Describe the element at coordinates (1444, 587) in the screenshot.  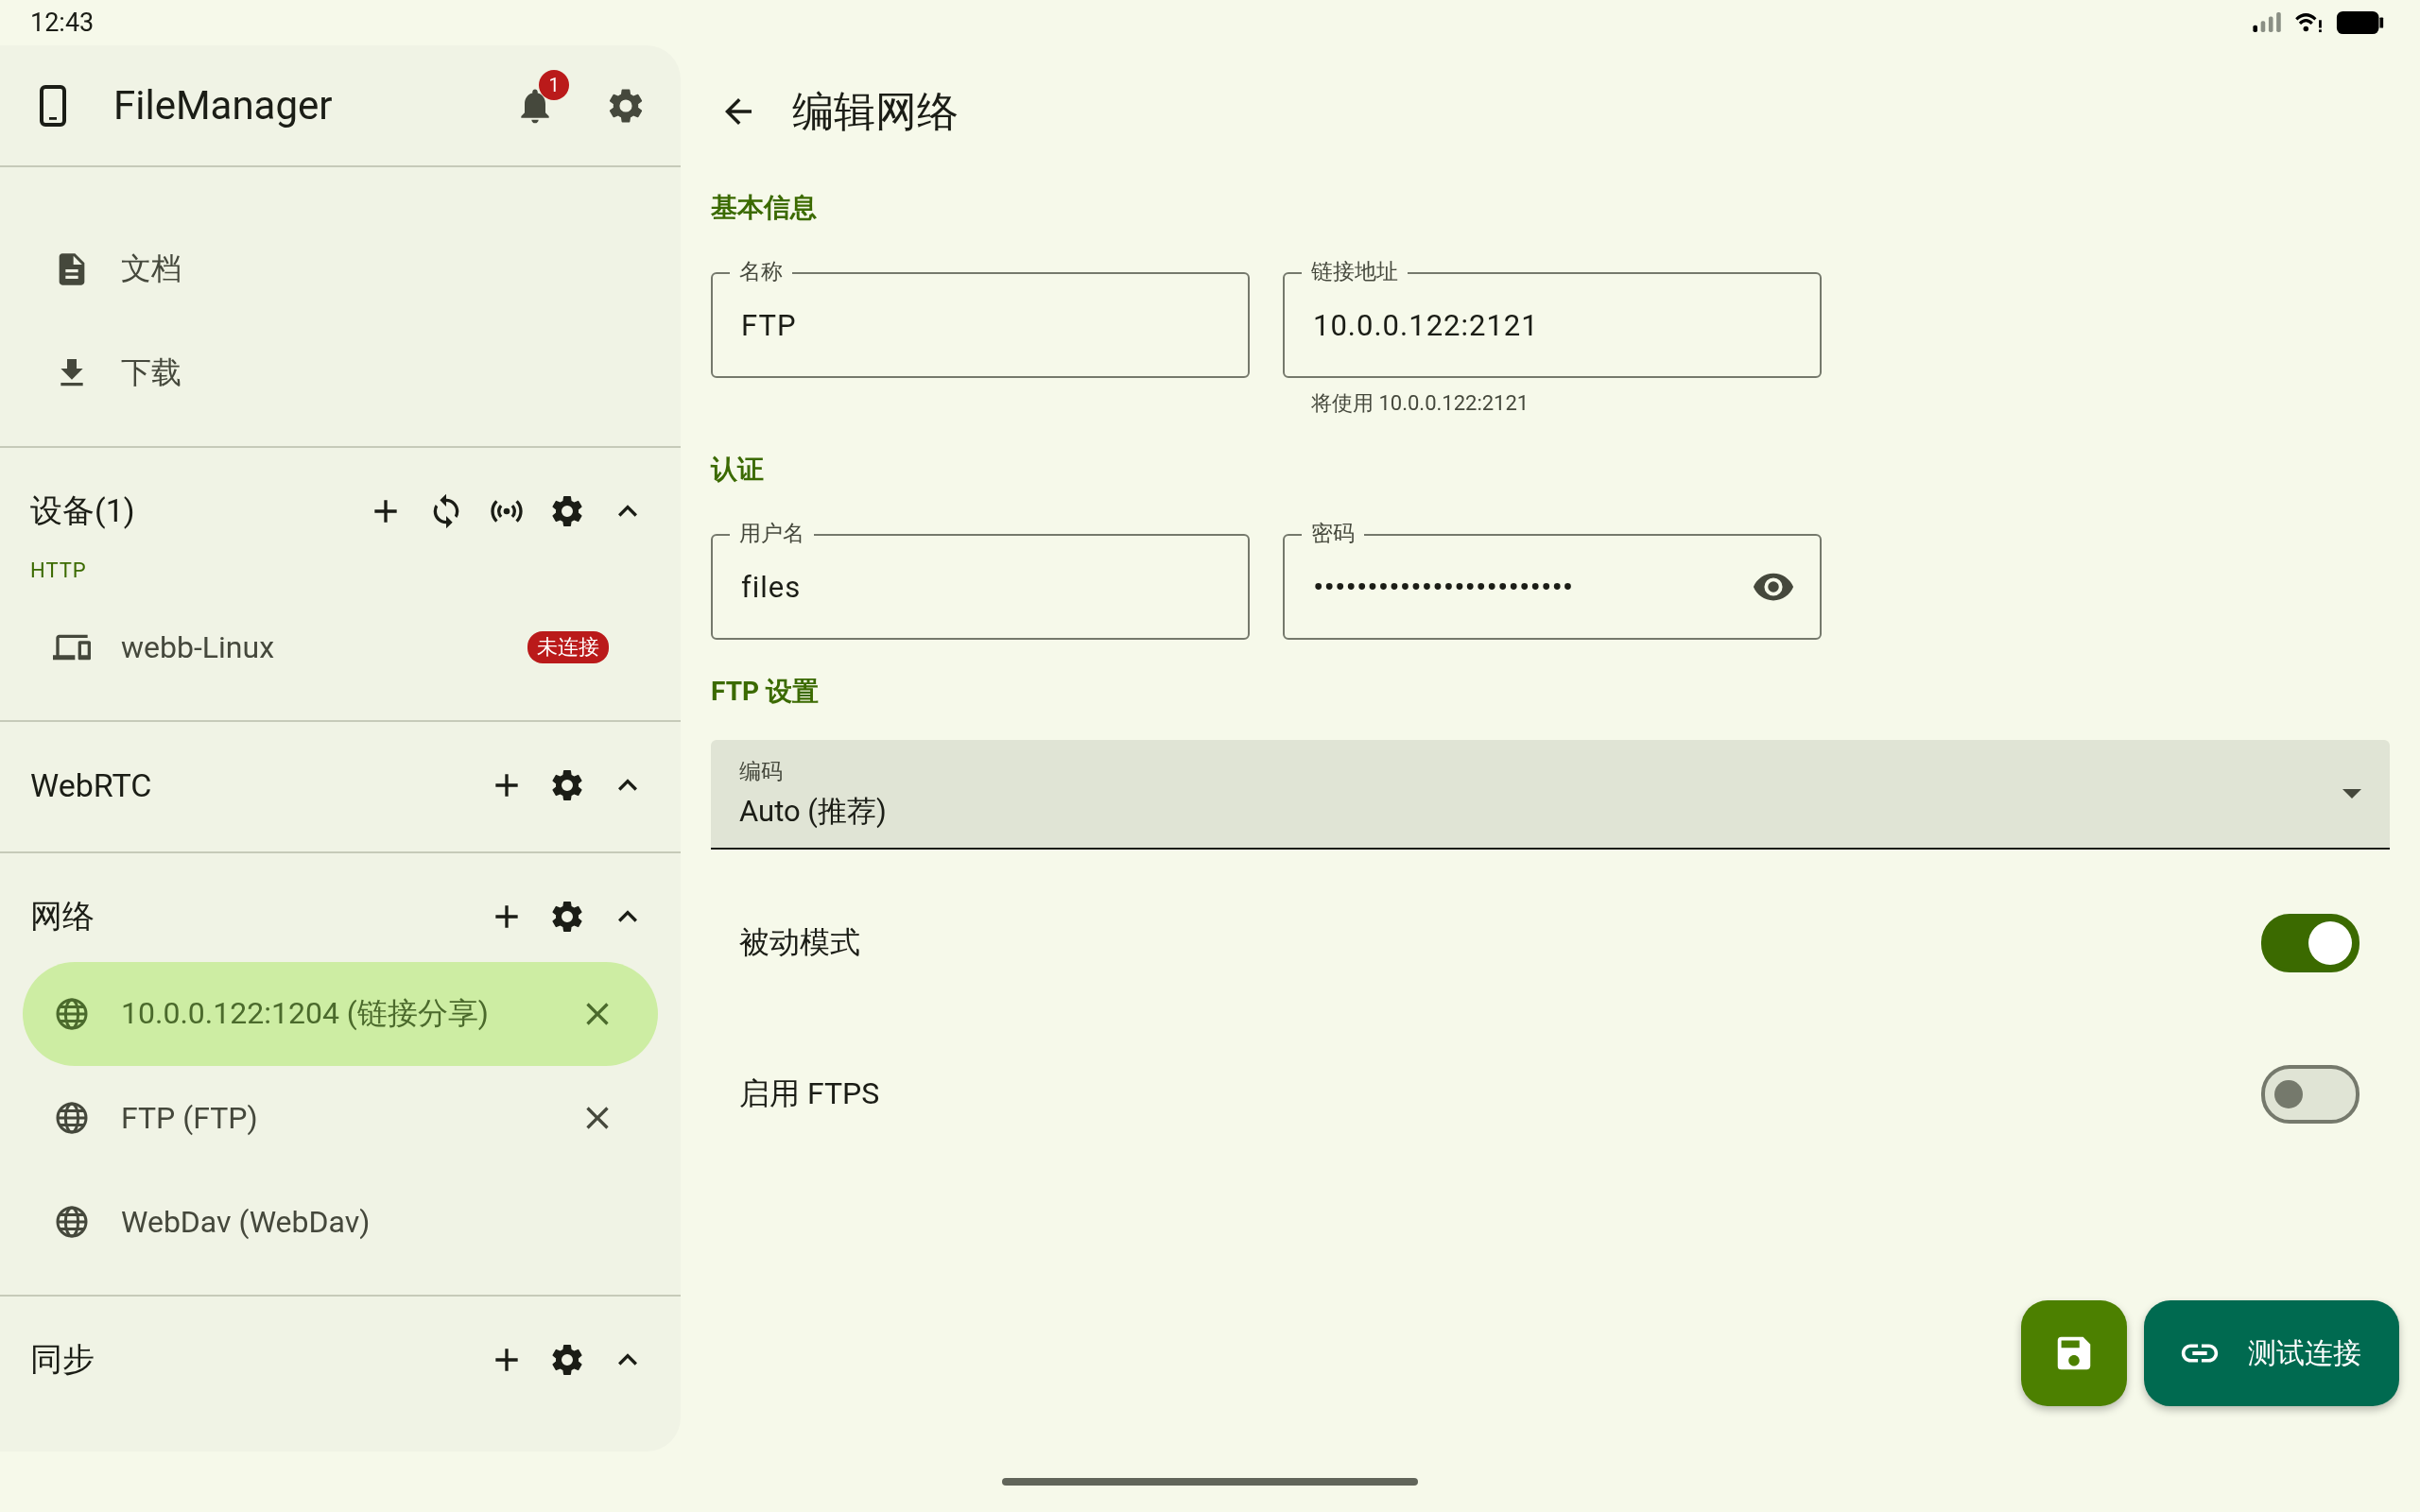
I see `field-value: ••••••••••••••••••••••••` at that location.